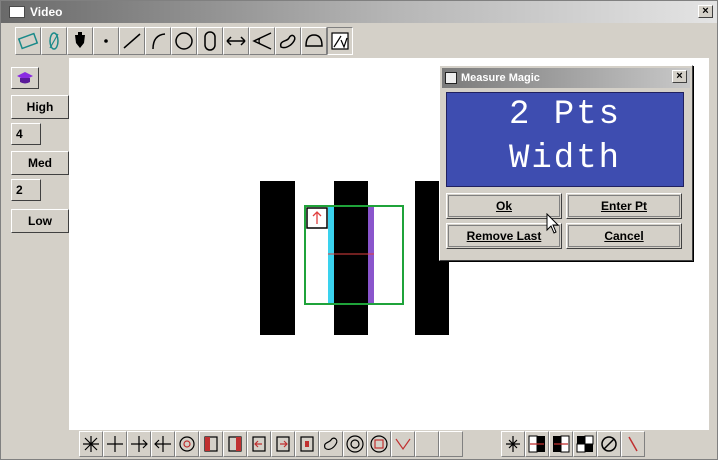 This screenshot has height=460, width=718. Describe the element at coordinates (504, 236) in the screenshot. I see `remove-last-button: Remove Last` at that location.